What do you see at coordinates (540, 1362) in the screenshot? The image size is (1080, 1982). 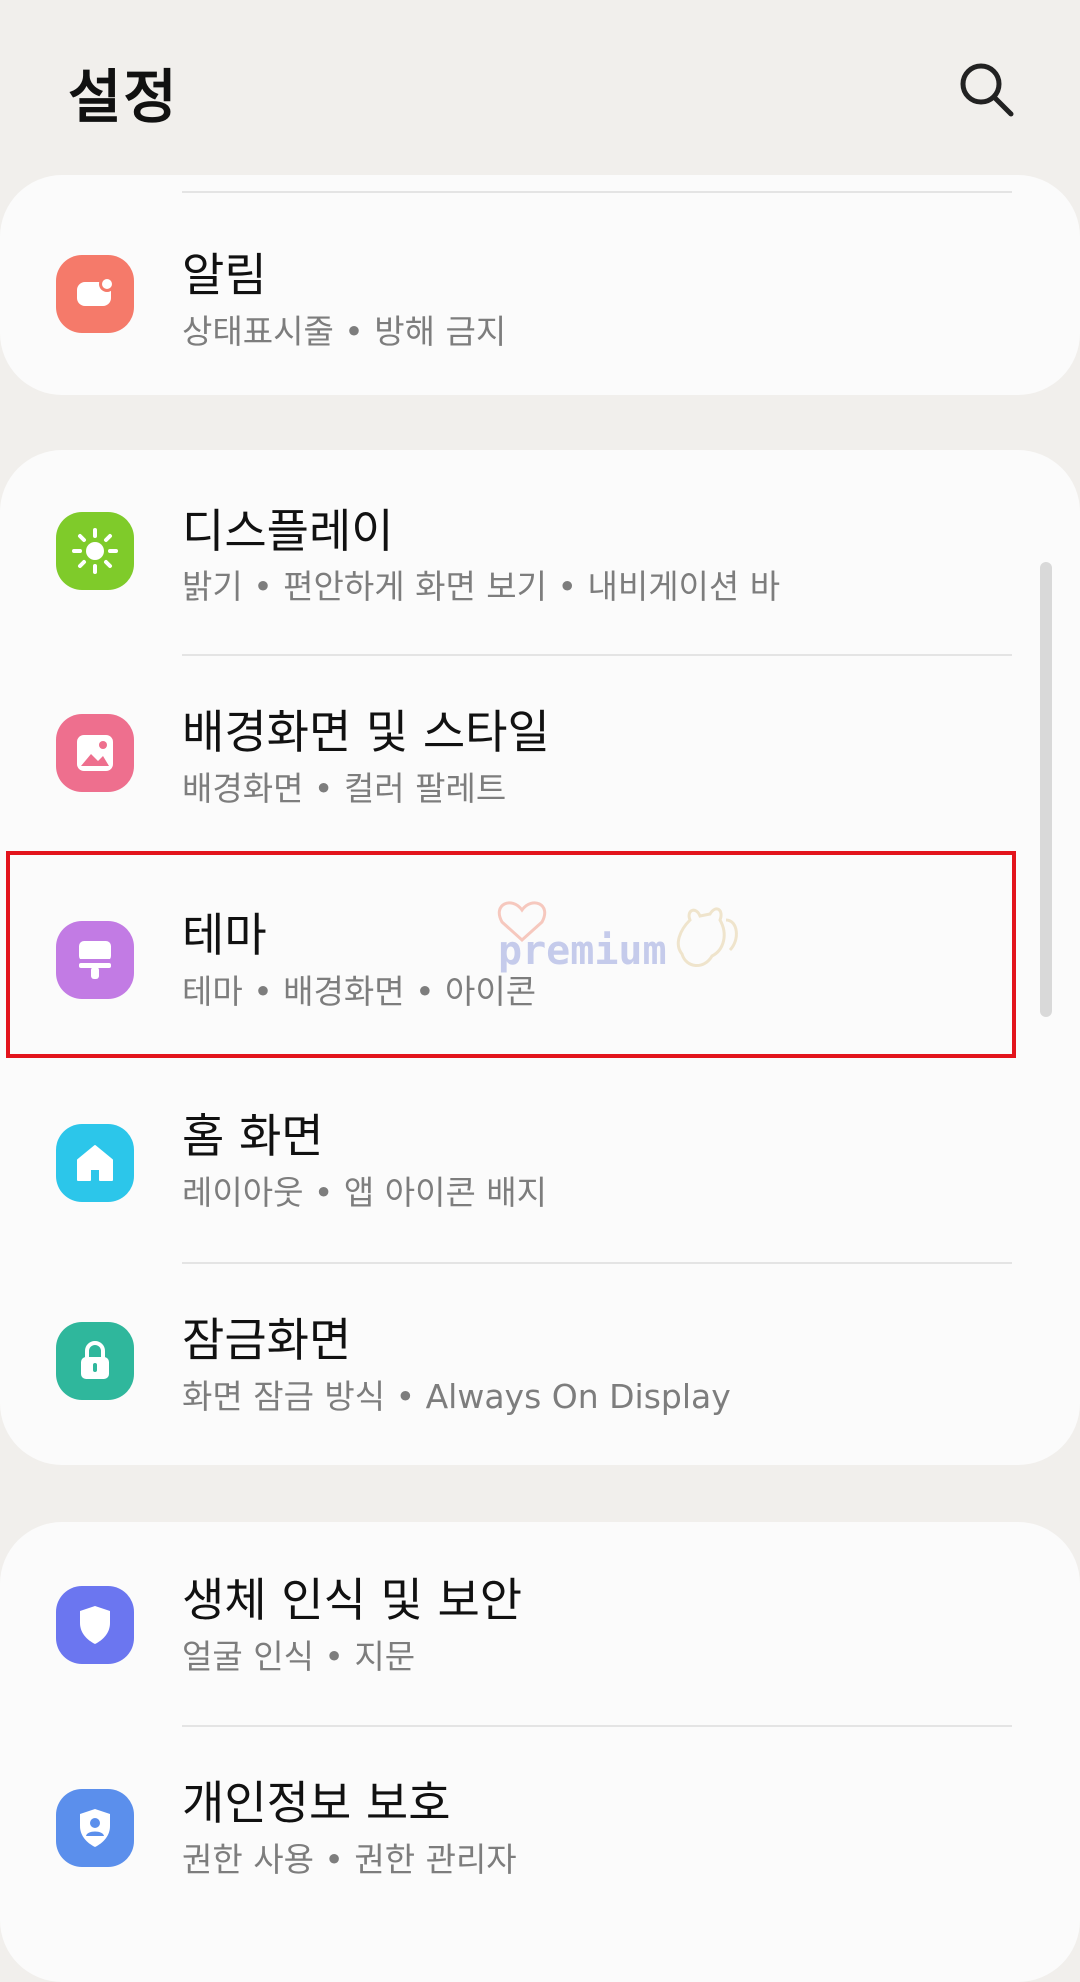 I see `settings-item-lock-screen: 잠금화면 화면 잠금 방식 • Always On Display` at bounding box center [540, 1362].